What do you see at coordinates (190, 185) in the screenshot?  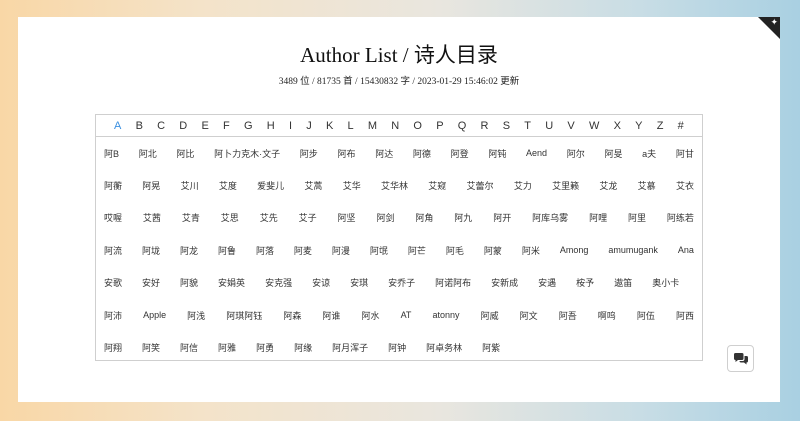 I see `author-link: 艾川` at bounding box center [190, 185].